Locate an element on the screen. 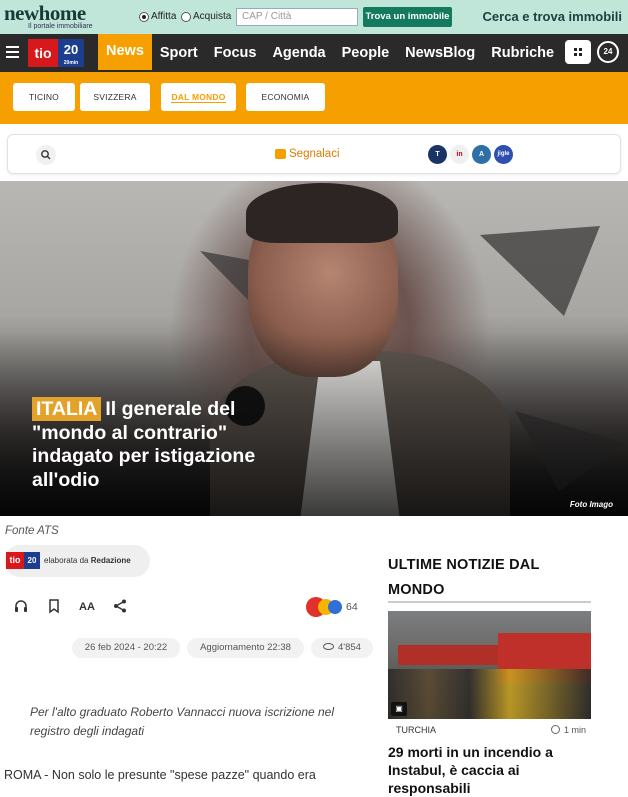 The image size is (628, 797). report-icon is located at coordinates (280, 154).